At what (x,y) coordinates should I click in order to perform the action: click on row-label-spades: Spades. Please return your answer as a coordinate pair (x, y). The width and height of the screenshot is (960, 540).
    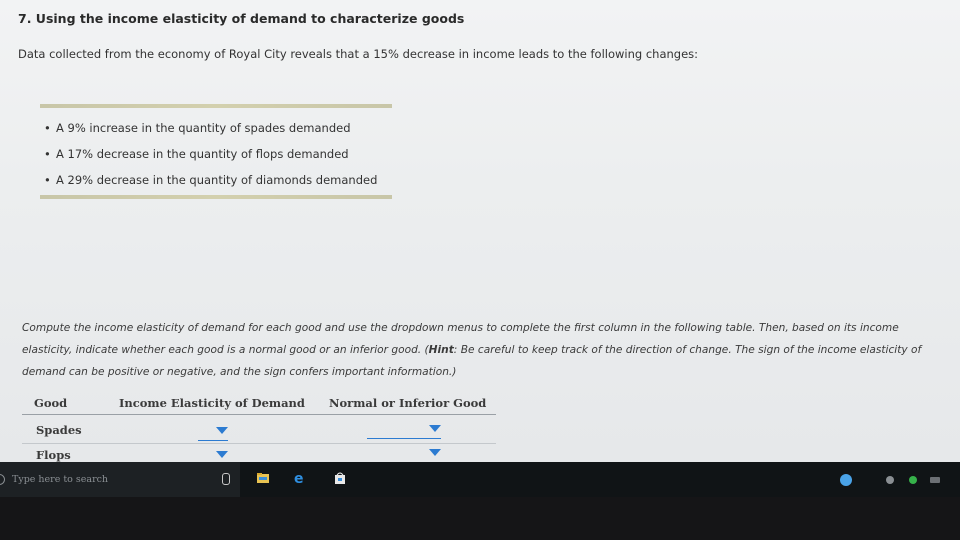
    Looking at the image, I should click on (59, 430).